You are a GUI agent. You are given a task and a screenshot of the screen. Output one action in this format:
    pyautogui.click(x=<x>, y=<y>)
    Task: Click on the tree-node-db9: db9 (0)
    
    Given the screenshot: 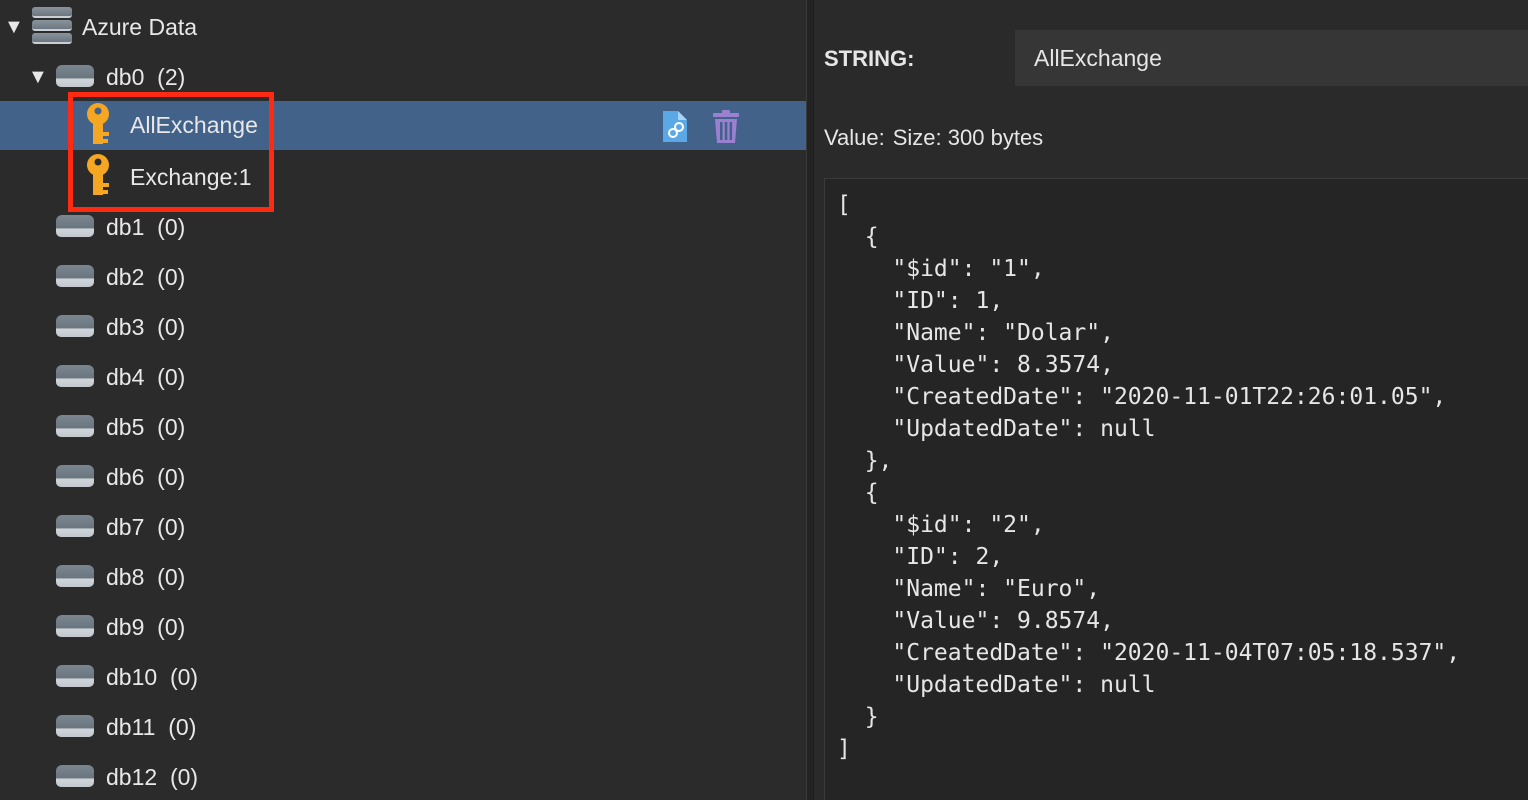 What is the action you would take?
    pyautogui.click(x=403, y=627)
    